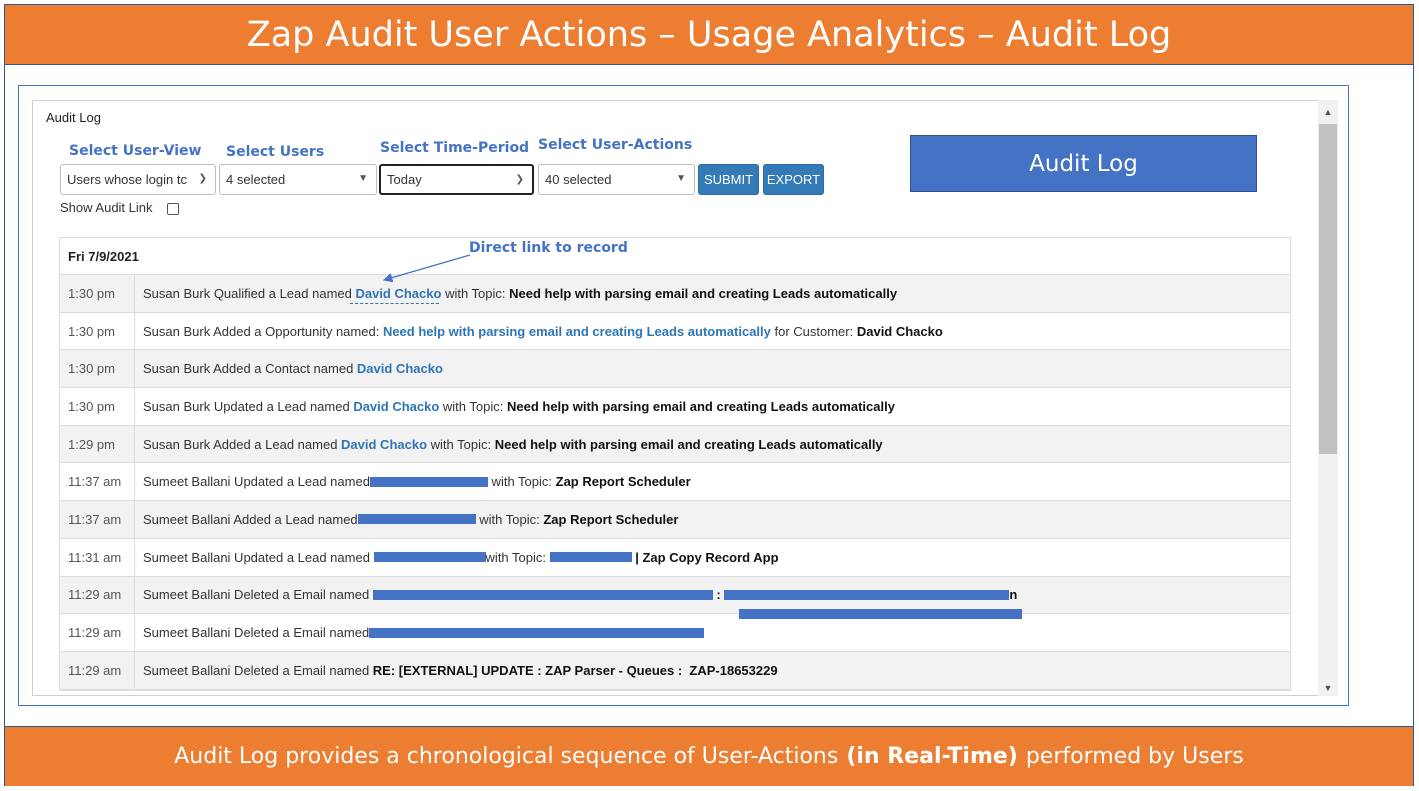  I want to click on footer-text-after: performed by Users, so click(1134, 756).